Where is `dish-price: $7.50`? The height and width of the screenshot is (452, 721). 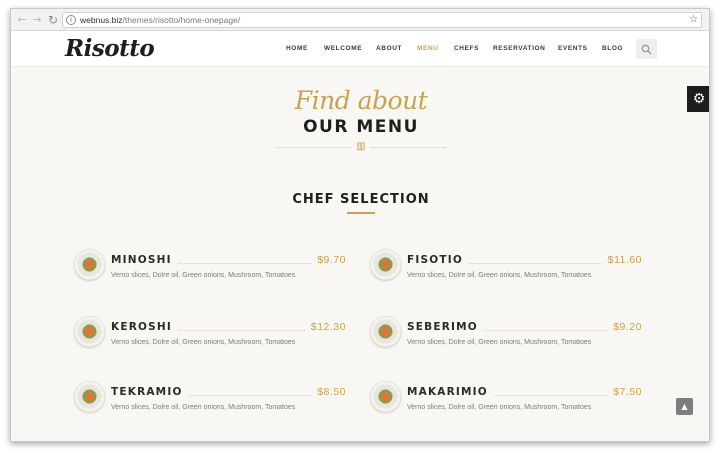
dish-price: $7.50 is located at coordinates (627, 392).